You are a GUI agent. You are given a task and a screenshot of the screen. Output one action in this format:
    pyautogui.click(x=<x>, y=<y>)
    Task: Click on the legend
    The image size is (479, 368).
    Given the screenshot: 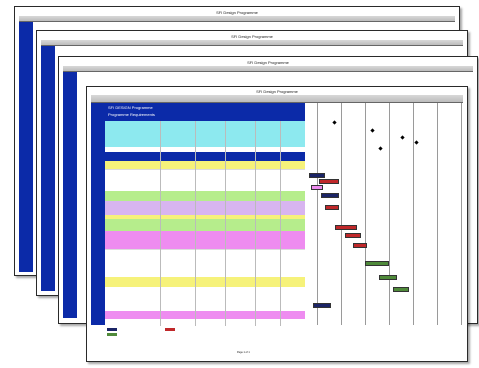 What is the action you would take?
    pyautogui.click(x=205, y=332)
    